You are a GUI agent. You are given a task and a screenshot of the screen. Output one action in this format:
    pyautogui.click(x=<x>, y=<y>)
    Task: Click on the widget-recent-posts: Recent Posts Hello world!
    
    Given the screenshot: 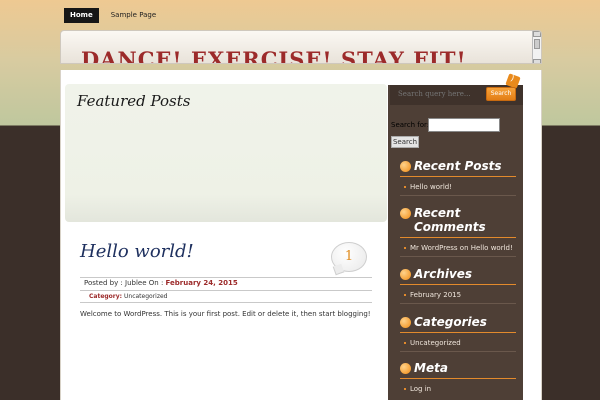 What is the action you would take?
    pyautogui.click(x=458, y=177)
    